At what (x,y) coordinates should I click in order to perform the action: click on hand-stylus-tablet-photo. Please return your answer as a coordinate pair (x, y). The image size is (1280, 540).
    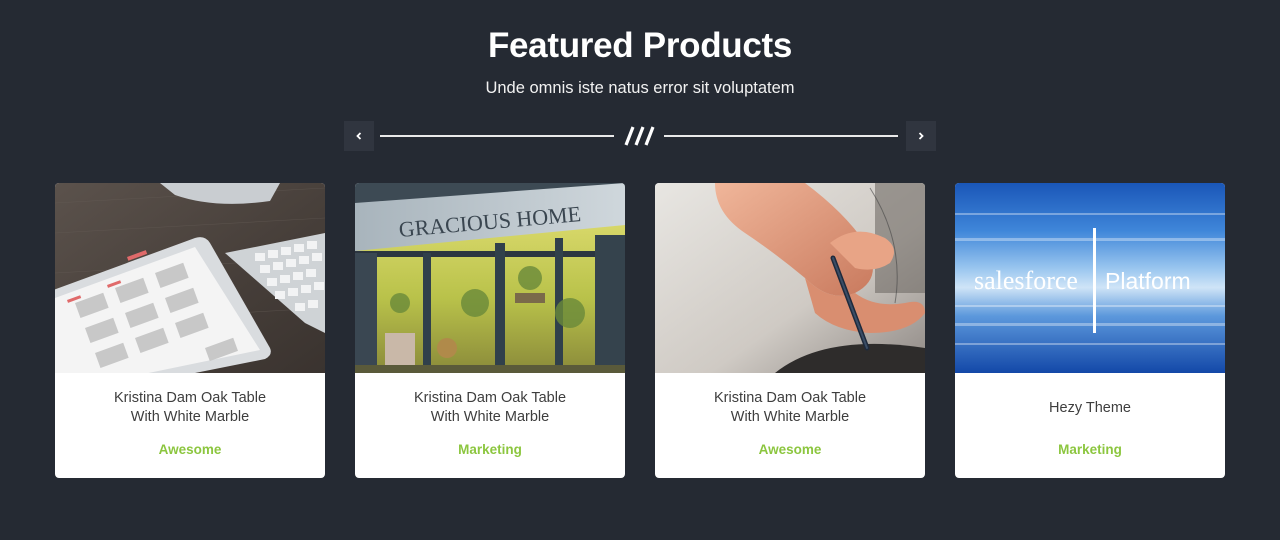
    Looking at the image, I should click on (790, 278).